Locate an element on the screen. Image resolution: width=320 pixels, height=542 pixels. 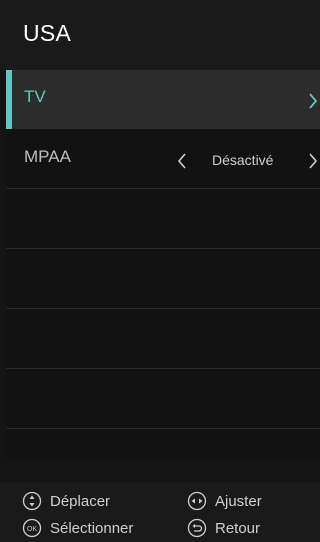
chevron-left-icon is located at coordinates (182, 161).